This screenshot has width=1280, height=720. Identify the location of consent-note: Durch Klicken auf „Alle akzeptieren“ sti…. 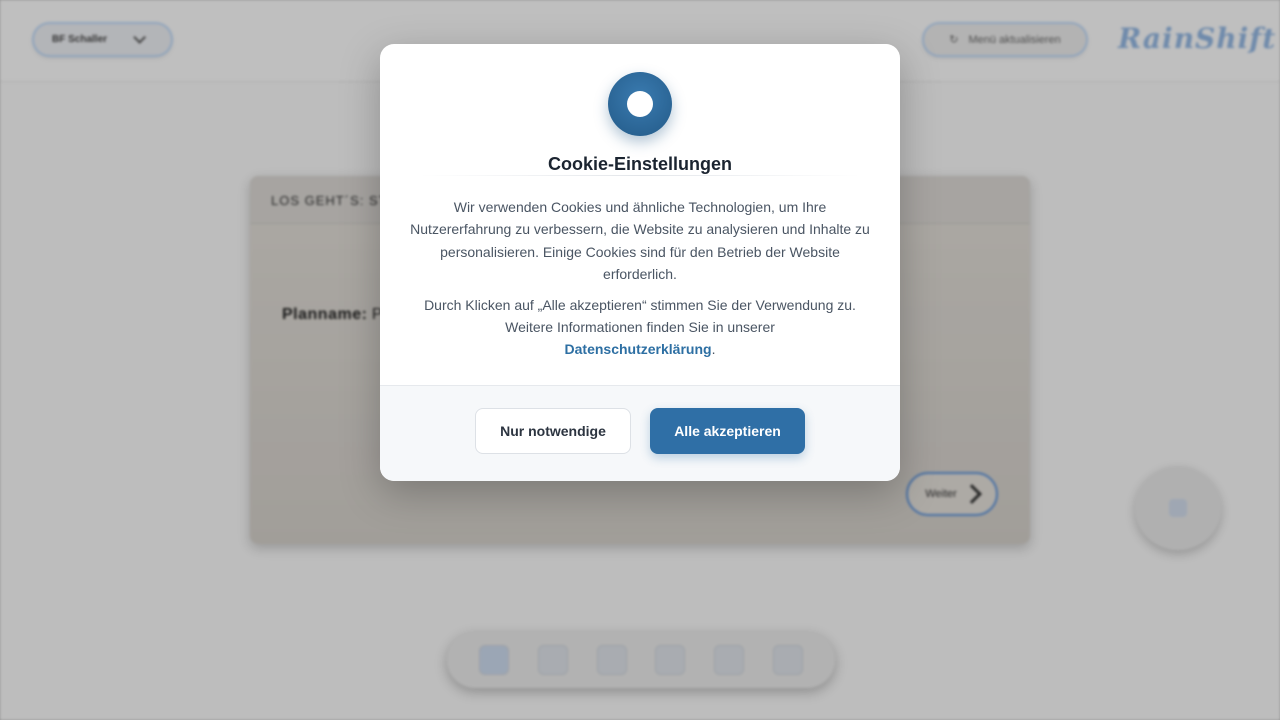
(640, 327).